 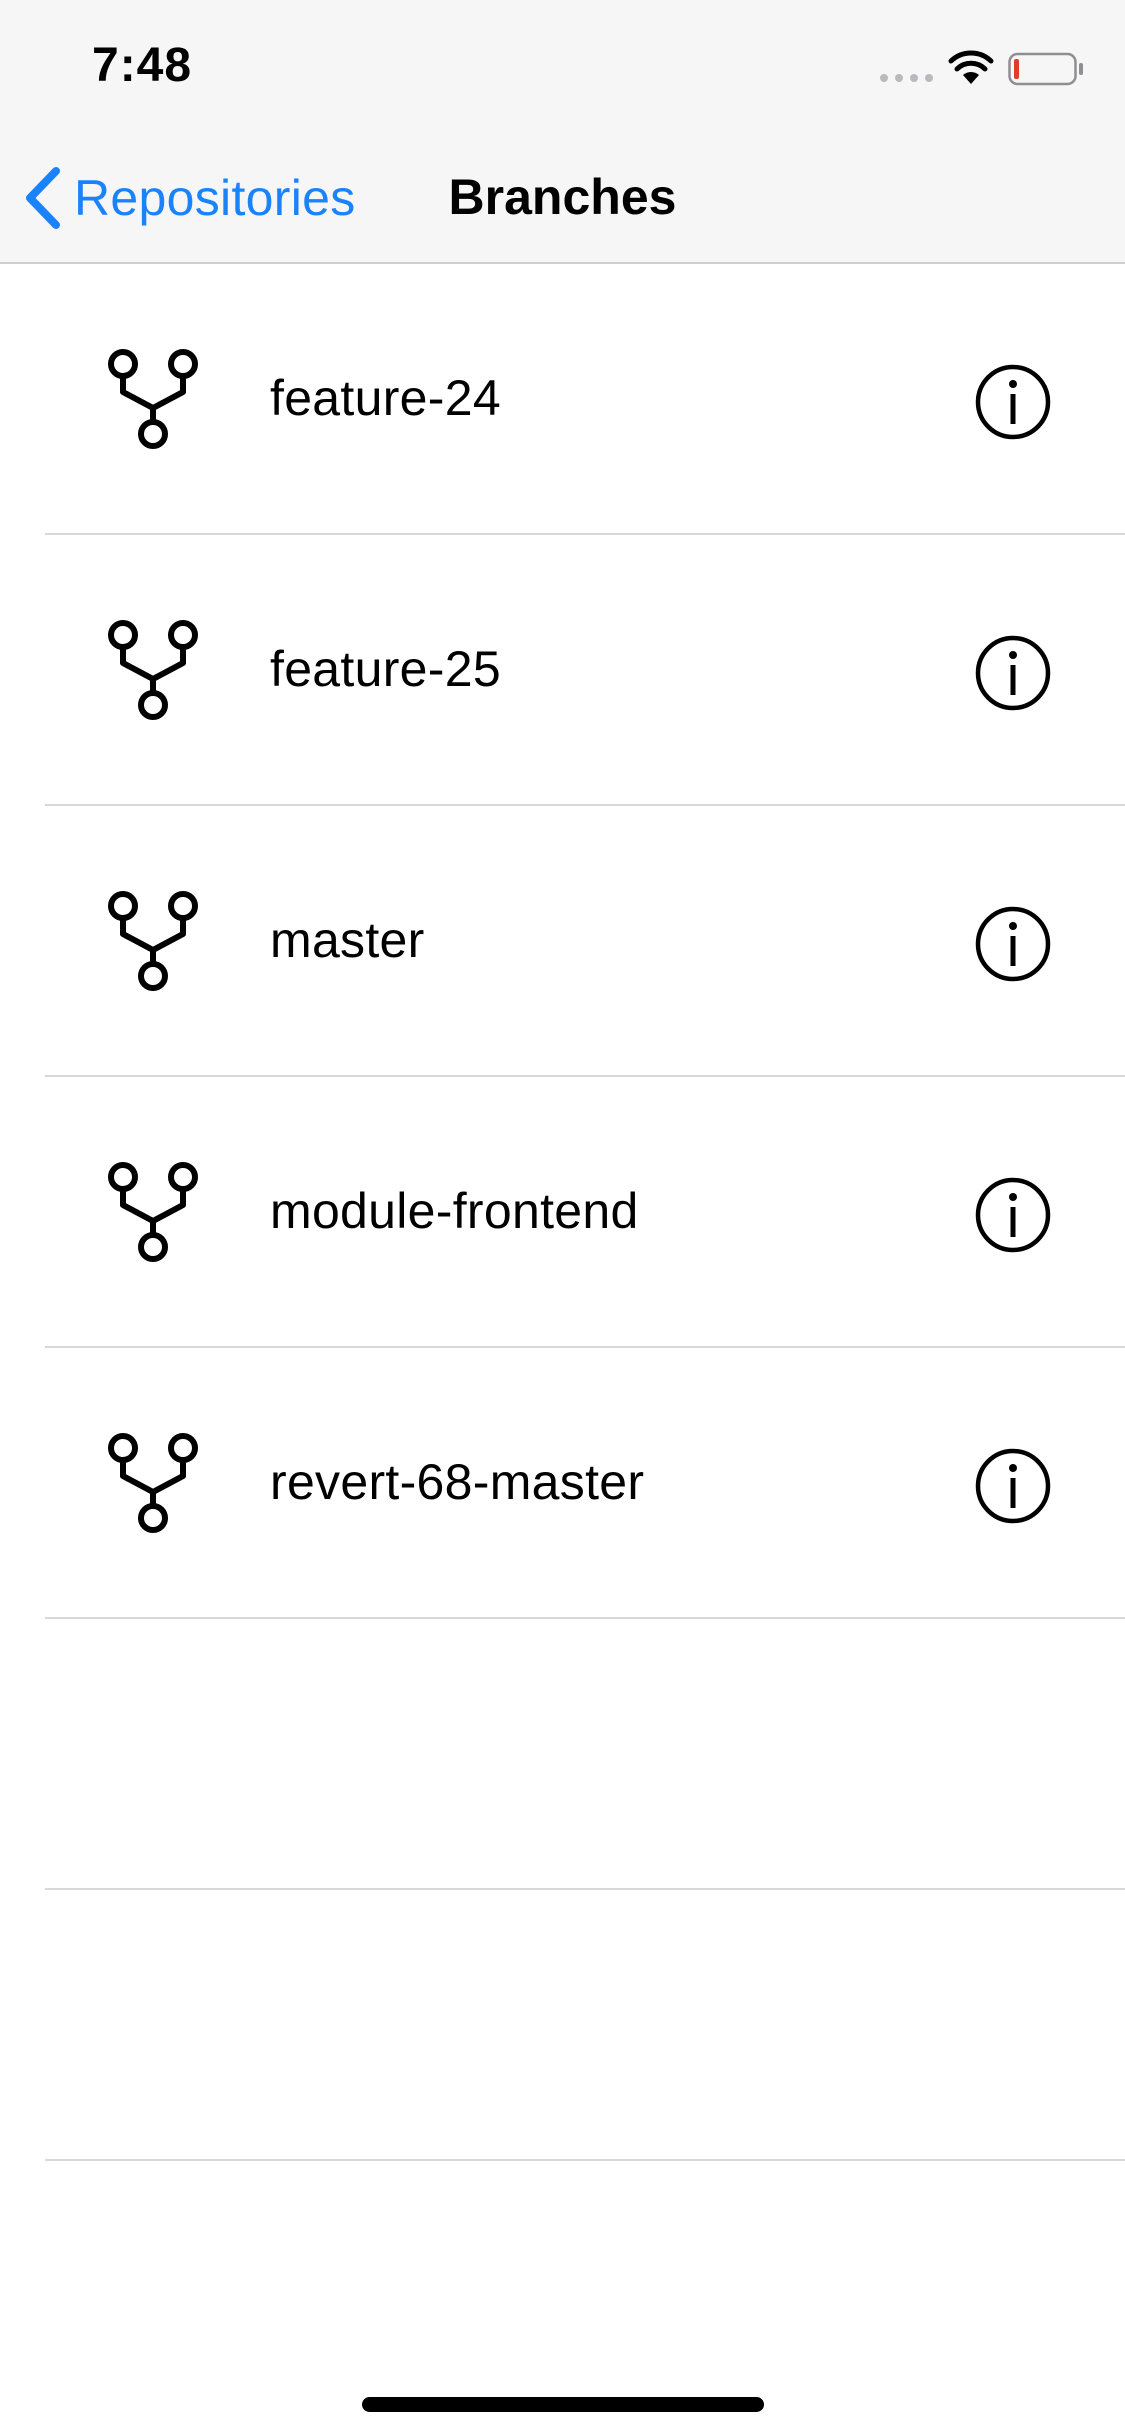 I want to click on list-item: master, so click(x=585, y=941).